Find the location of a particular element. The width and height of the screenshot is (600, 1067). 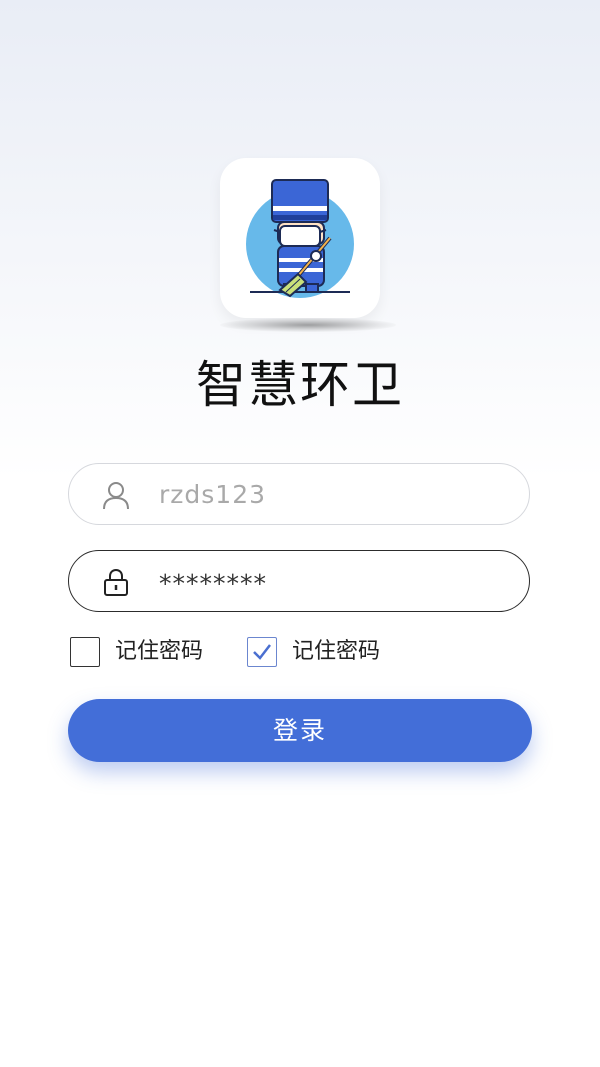

login-button: 登录 is located at coordinates (300, 730).